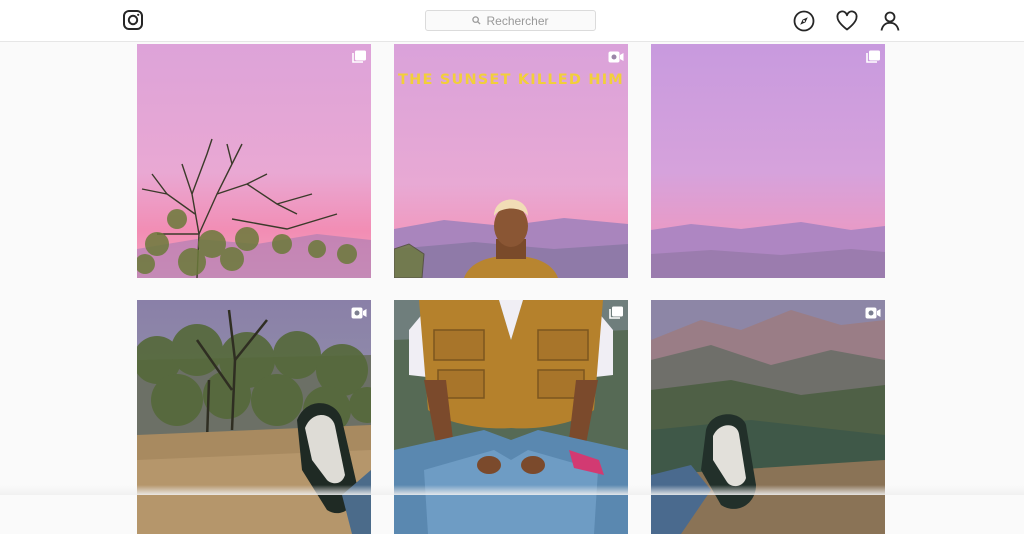 The image size is (1024, 534). Describe the element at coordinates (511, 80) in the screenshot. I see `post-overlay-text: THE SUNSET KILLED HIM` at that location.